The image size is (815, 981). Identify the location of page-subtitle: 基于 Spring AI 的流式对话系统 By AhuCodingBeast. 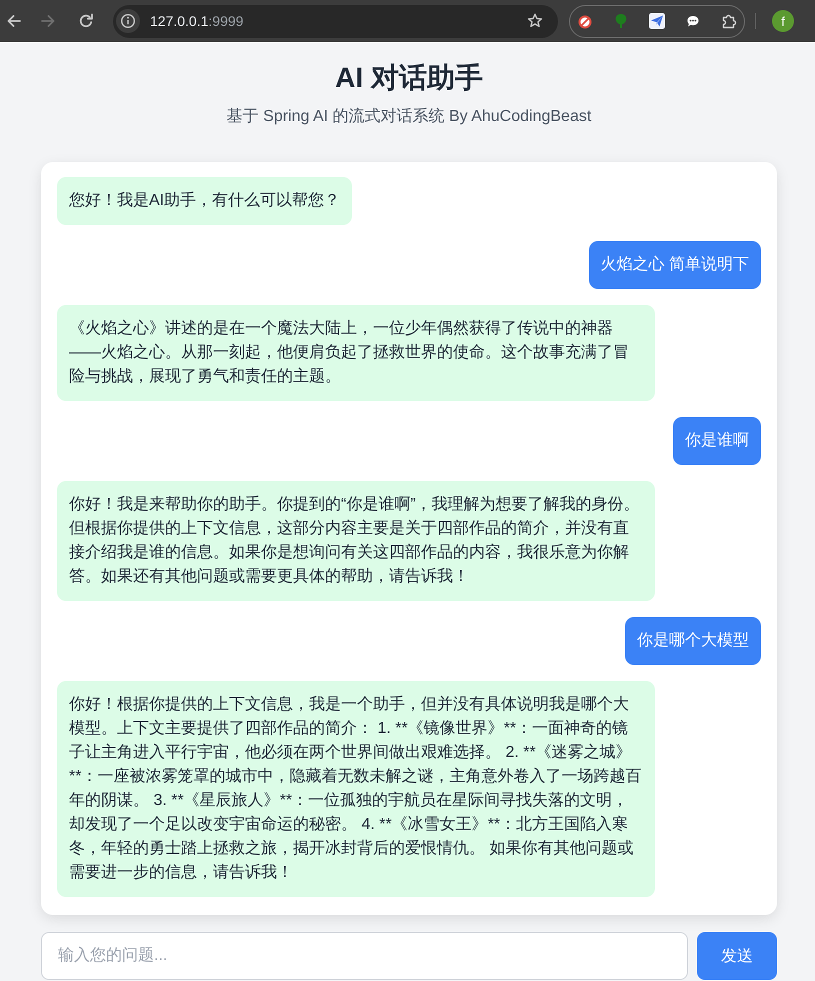
(409, 116).